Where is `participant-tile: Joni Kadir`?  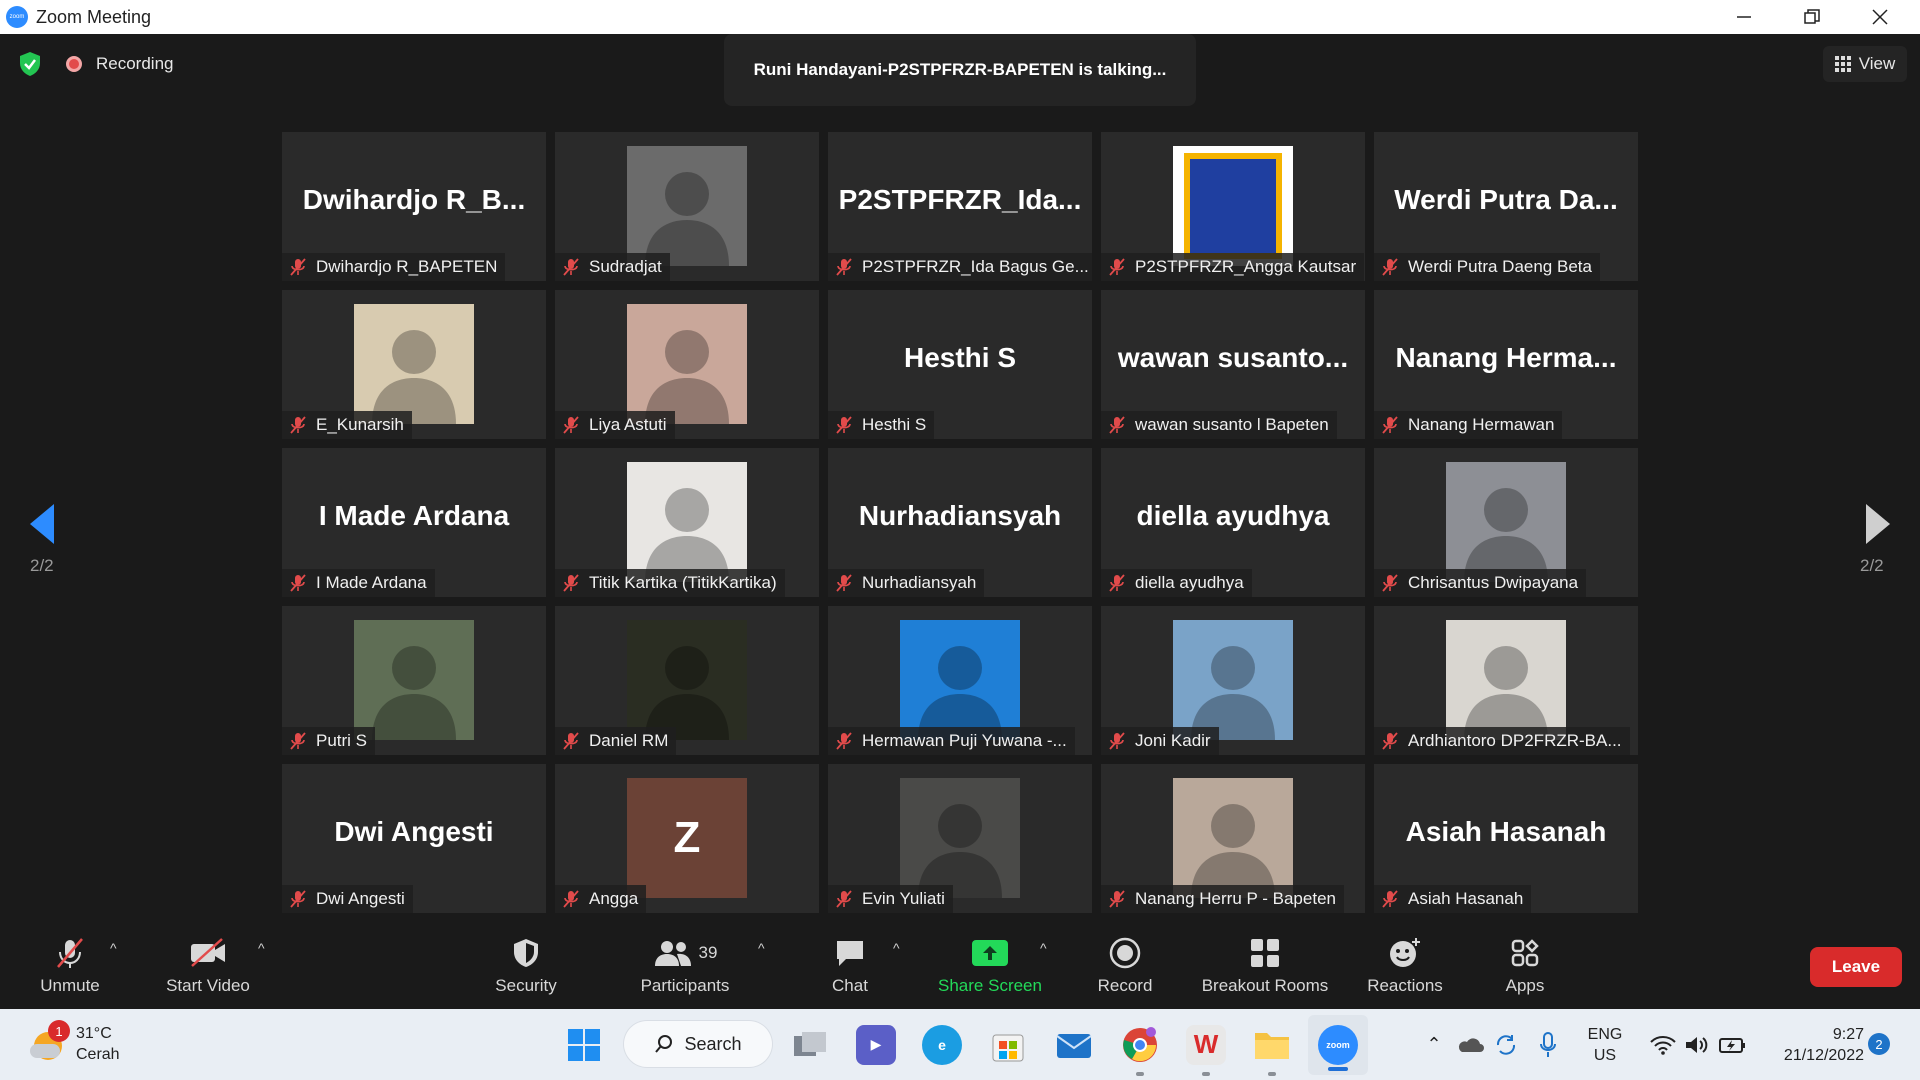 participant-tile: Joni Kadir is located at coordinates (1233, 680).